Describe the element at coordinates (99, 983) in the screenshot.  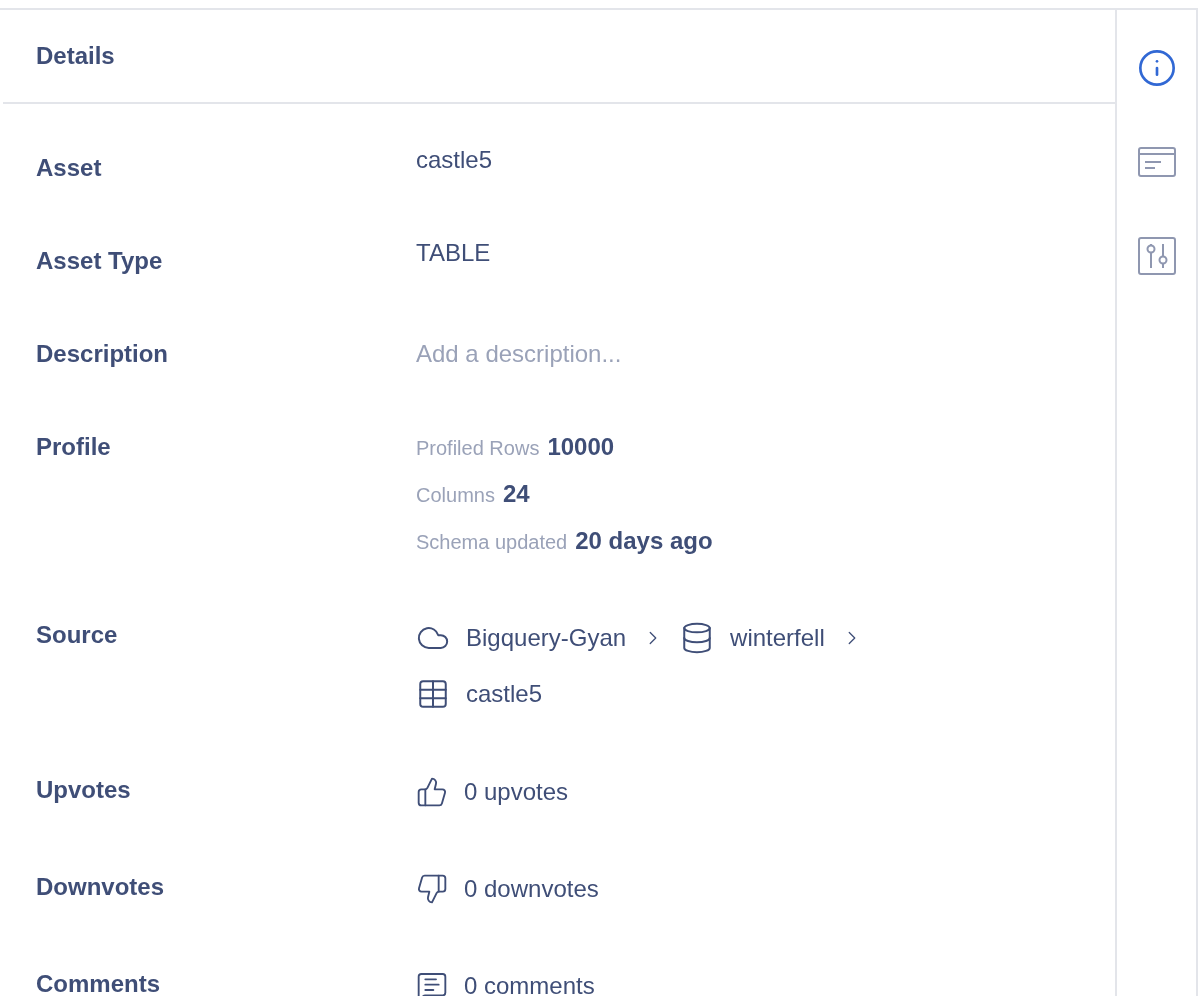
I see `field-label: Comments` at that location.